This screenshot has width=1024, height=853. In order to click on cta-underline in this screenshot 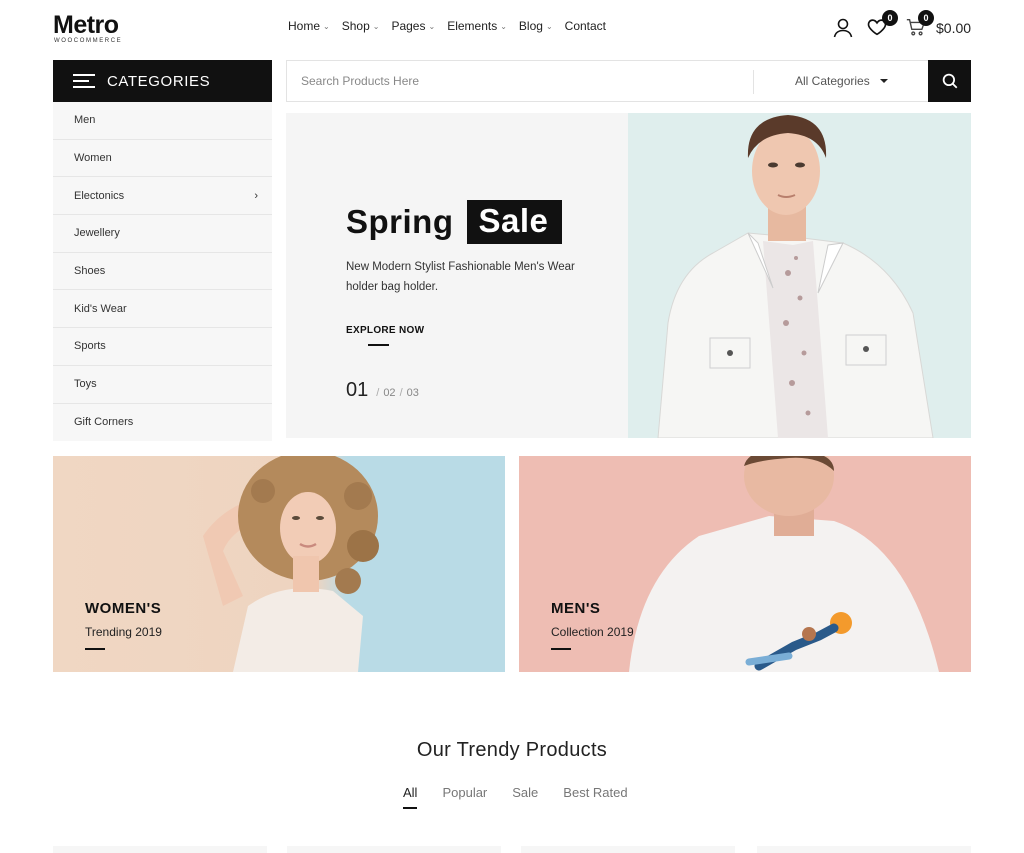, I will do `click(378, 345)`.